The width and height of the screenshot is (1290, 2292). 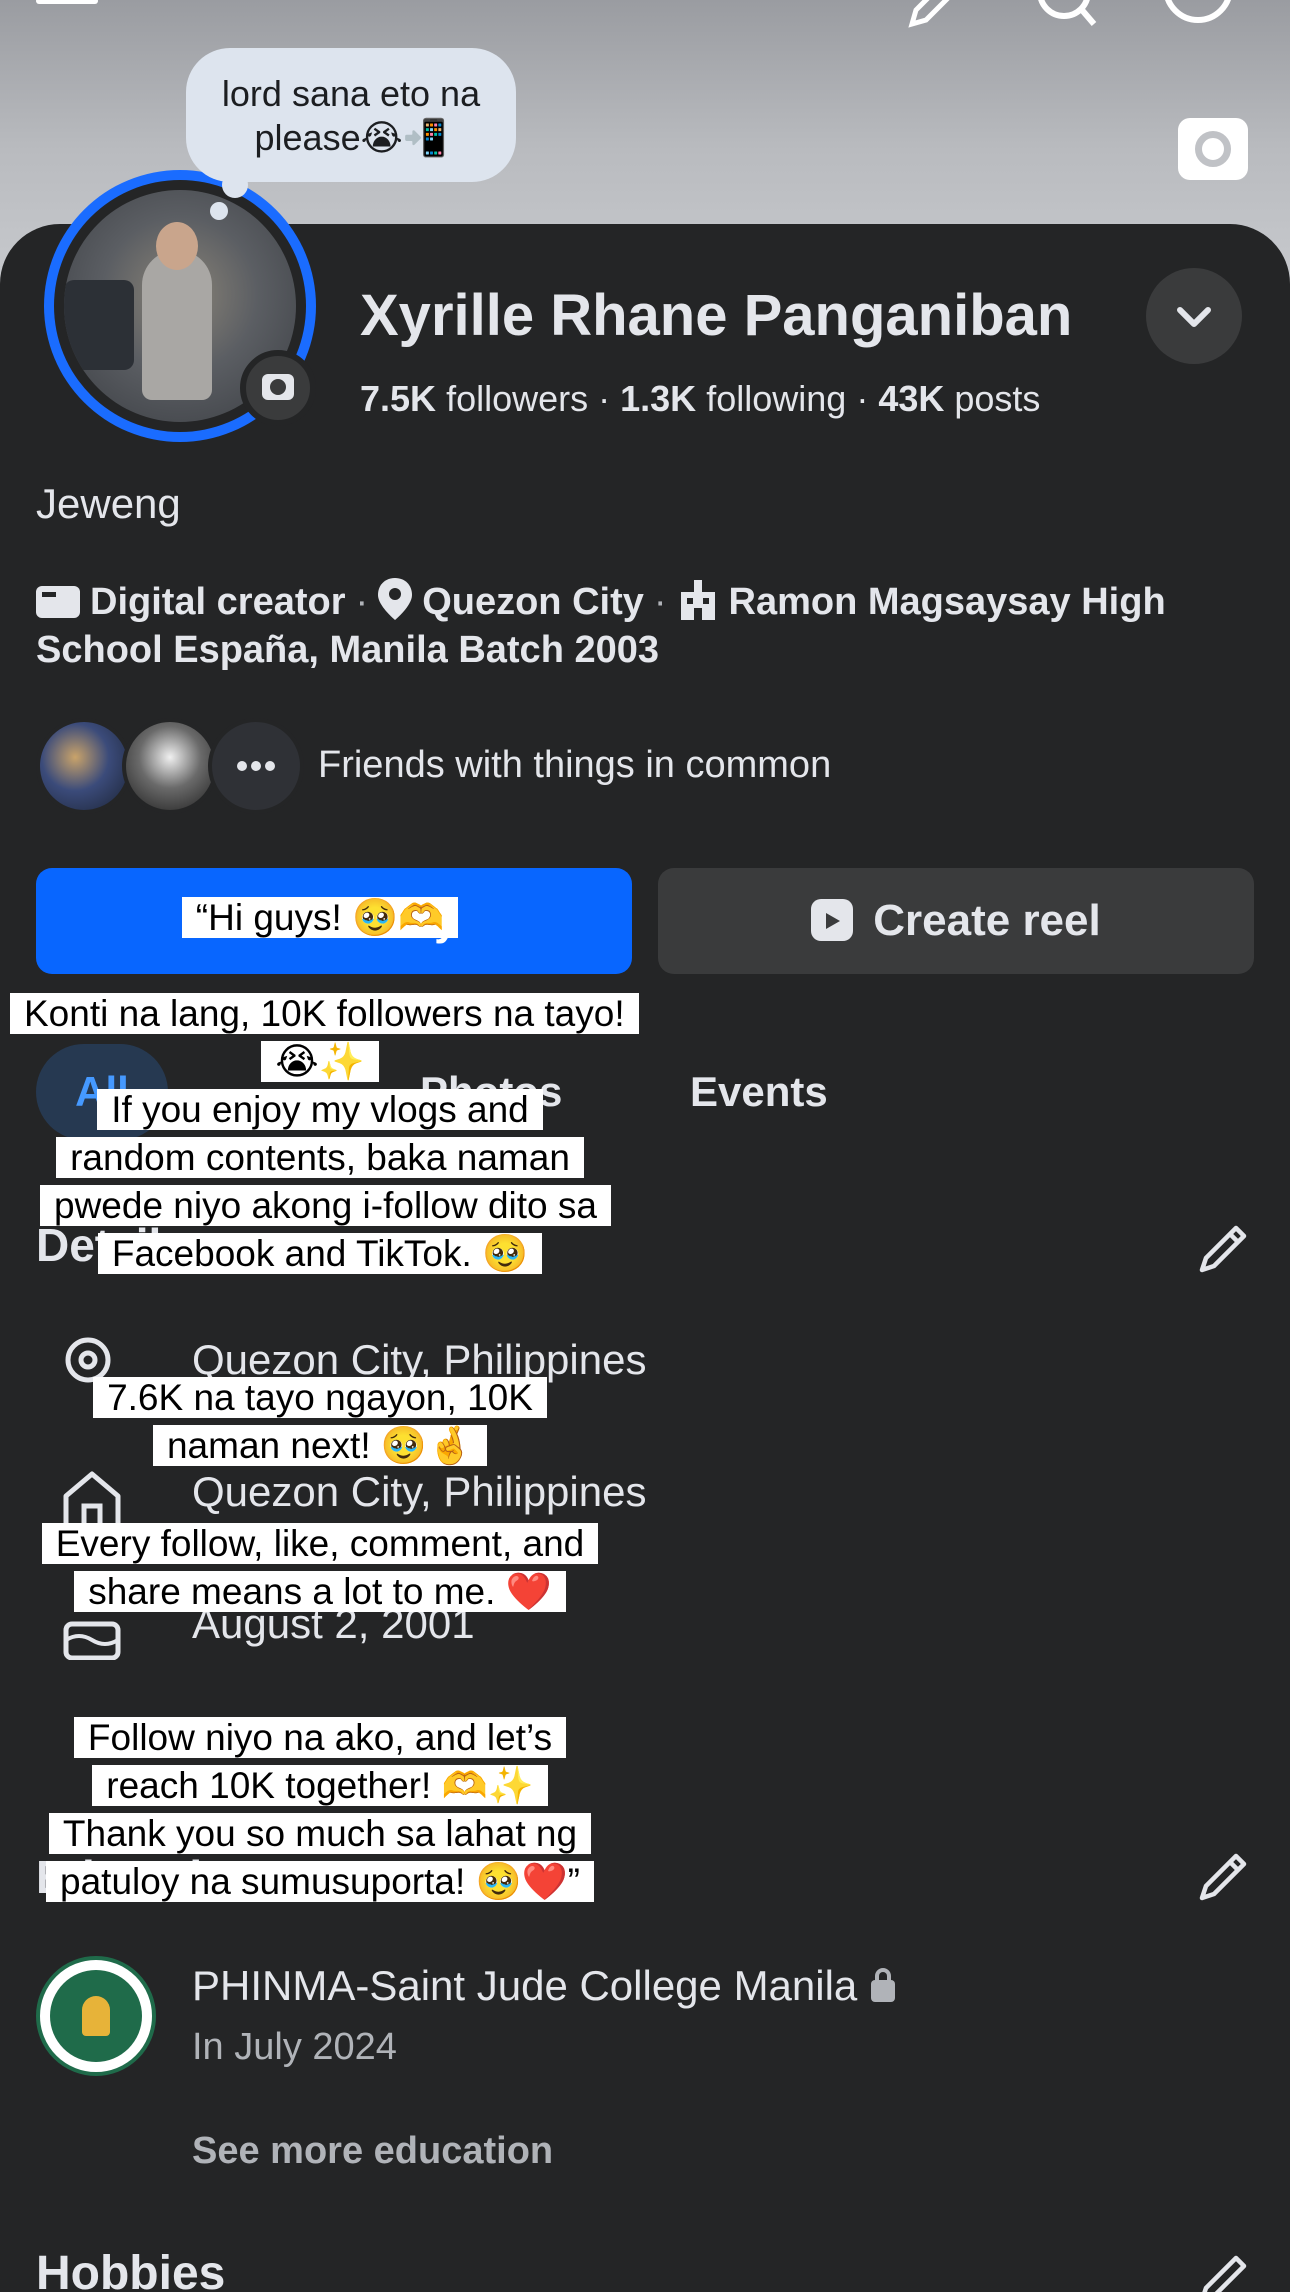 What do you see at coordinates (1224, 2271) in the screenshot?
I see `edit-hobbies-pencil-icon` at bounding box center [1224, 2271].